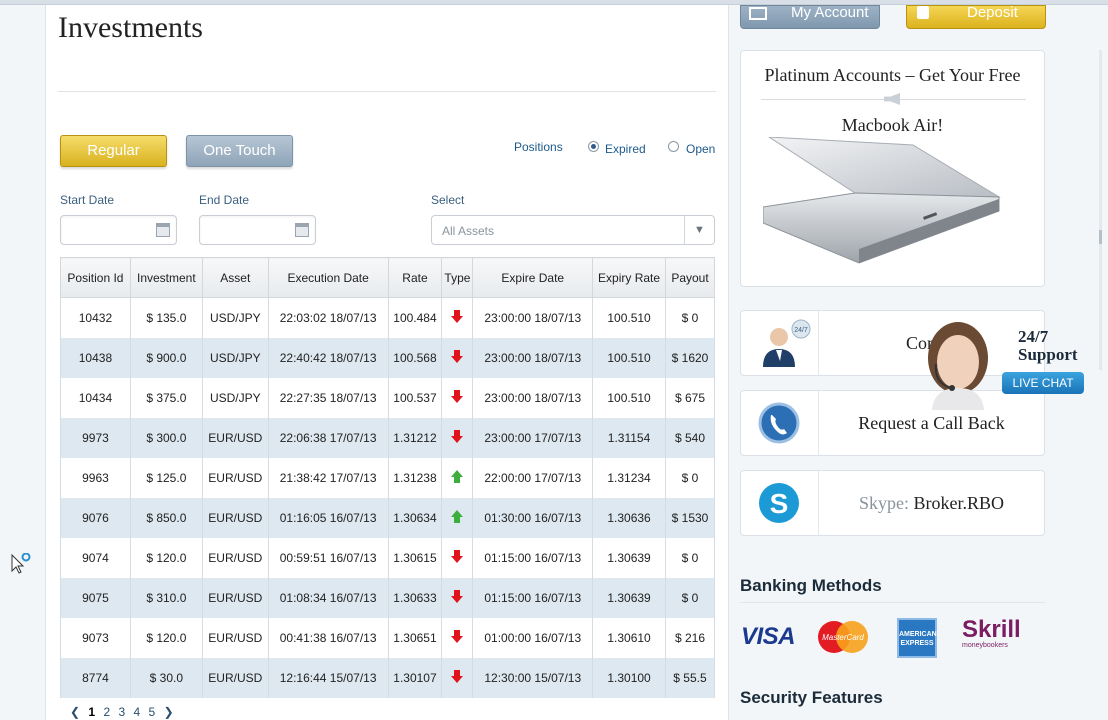 Image resolution: width=1108 pixels, height=720 pixels. I want to click on regular-tab-button: Regular, so click(113, 151).